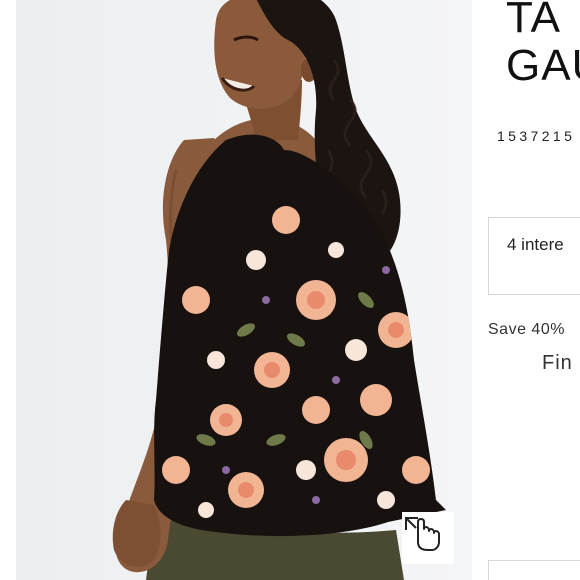 This screenshot has height=580, width=580. I want to click on expand-hand-cursor-icon, so click(422, 534).